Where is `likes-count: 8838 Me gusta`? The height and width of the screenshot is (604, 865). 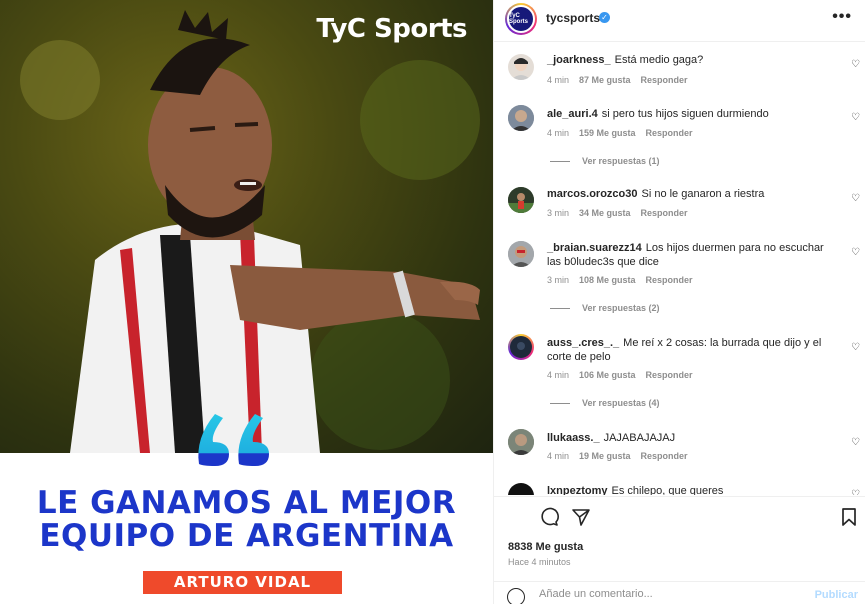 likes-count: 8838 Me gusta is located at coordinates (545, 547).